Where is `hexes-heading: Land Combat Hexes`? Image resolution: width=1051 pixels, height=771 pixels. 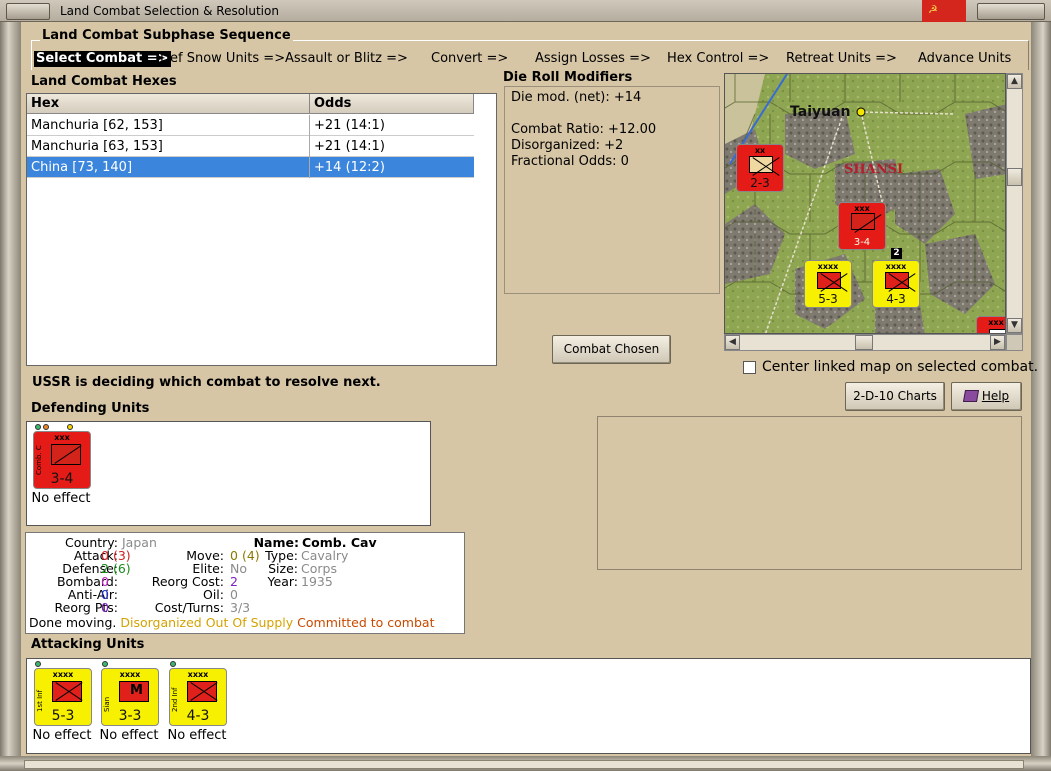
hexes-heading: Land Combat Hexes is located at coordinates (104, 81).